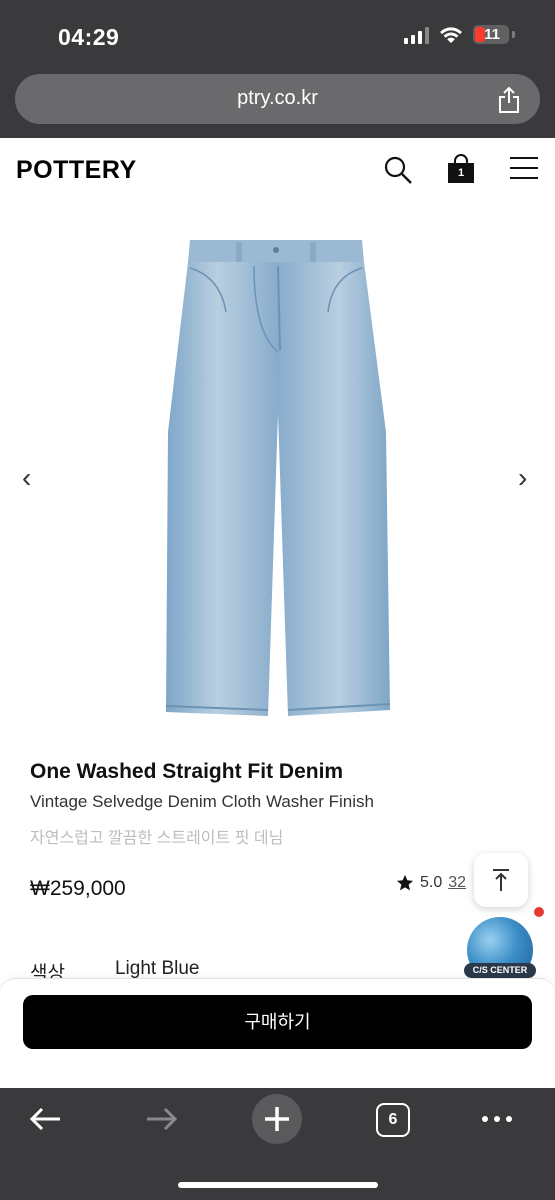 This screenshot has height=1200, width=555. Describe the element at coordinates (278, 1185) in the screenshot. I see `home-indicator` at that location.